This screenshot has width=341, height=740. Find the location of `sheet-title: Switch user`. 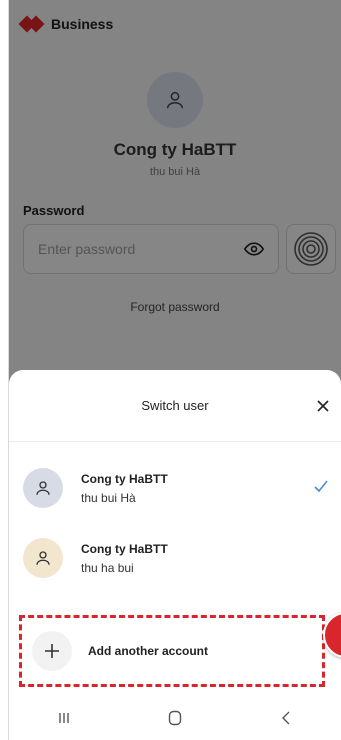

sheet-title: Switch user is located at coordinates (175, 405).